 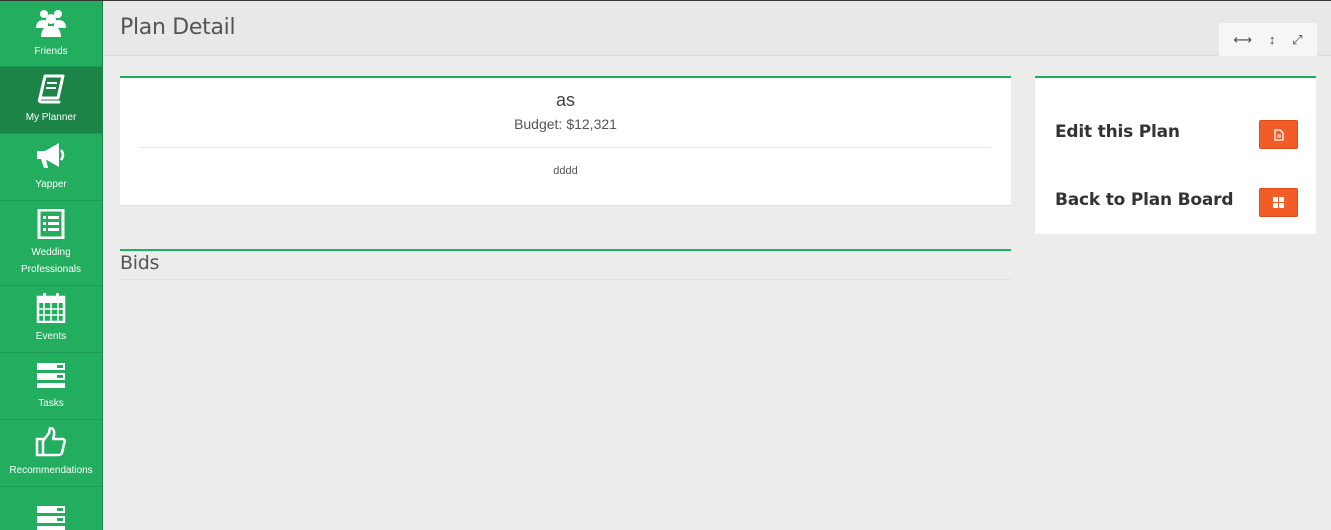 What do you see at coordinates (51, 89) in the screenshot?
I see `book-icon` at bounding box center [51, 89].